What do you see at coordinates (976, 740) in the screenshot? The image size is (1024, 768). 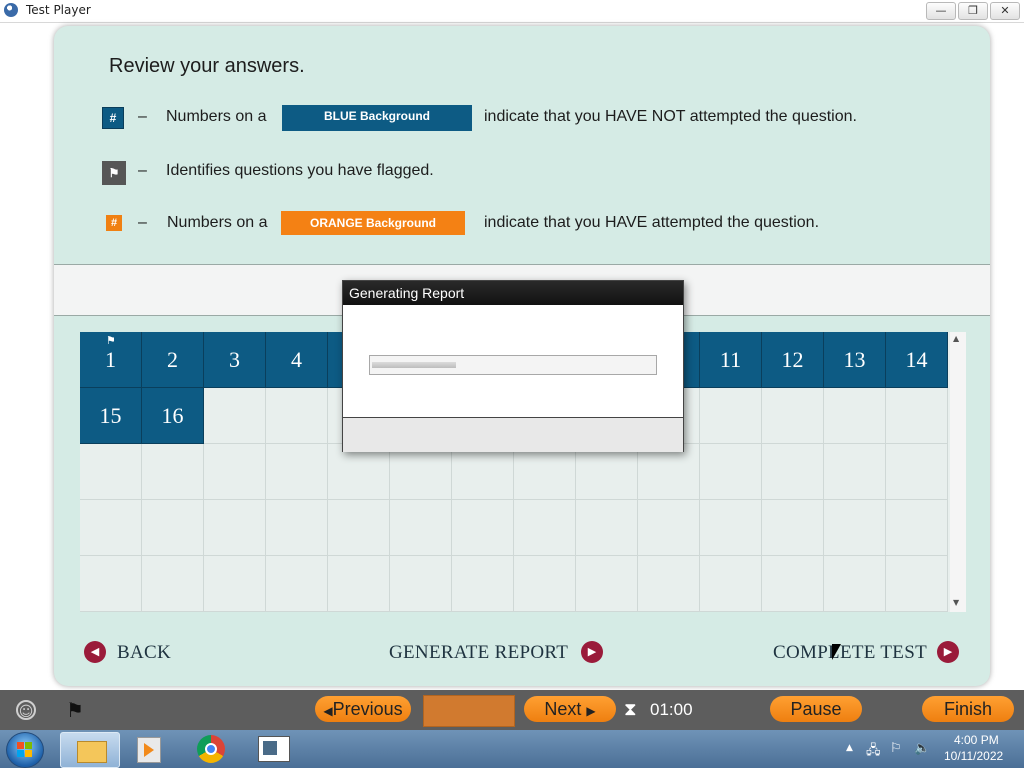 I see `clock-time: 4:00 PM` at bounding box center [976, 740].